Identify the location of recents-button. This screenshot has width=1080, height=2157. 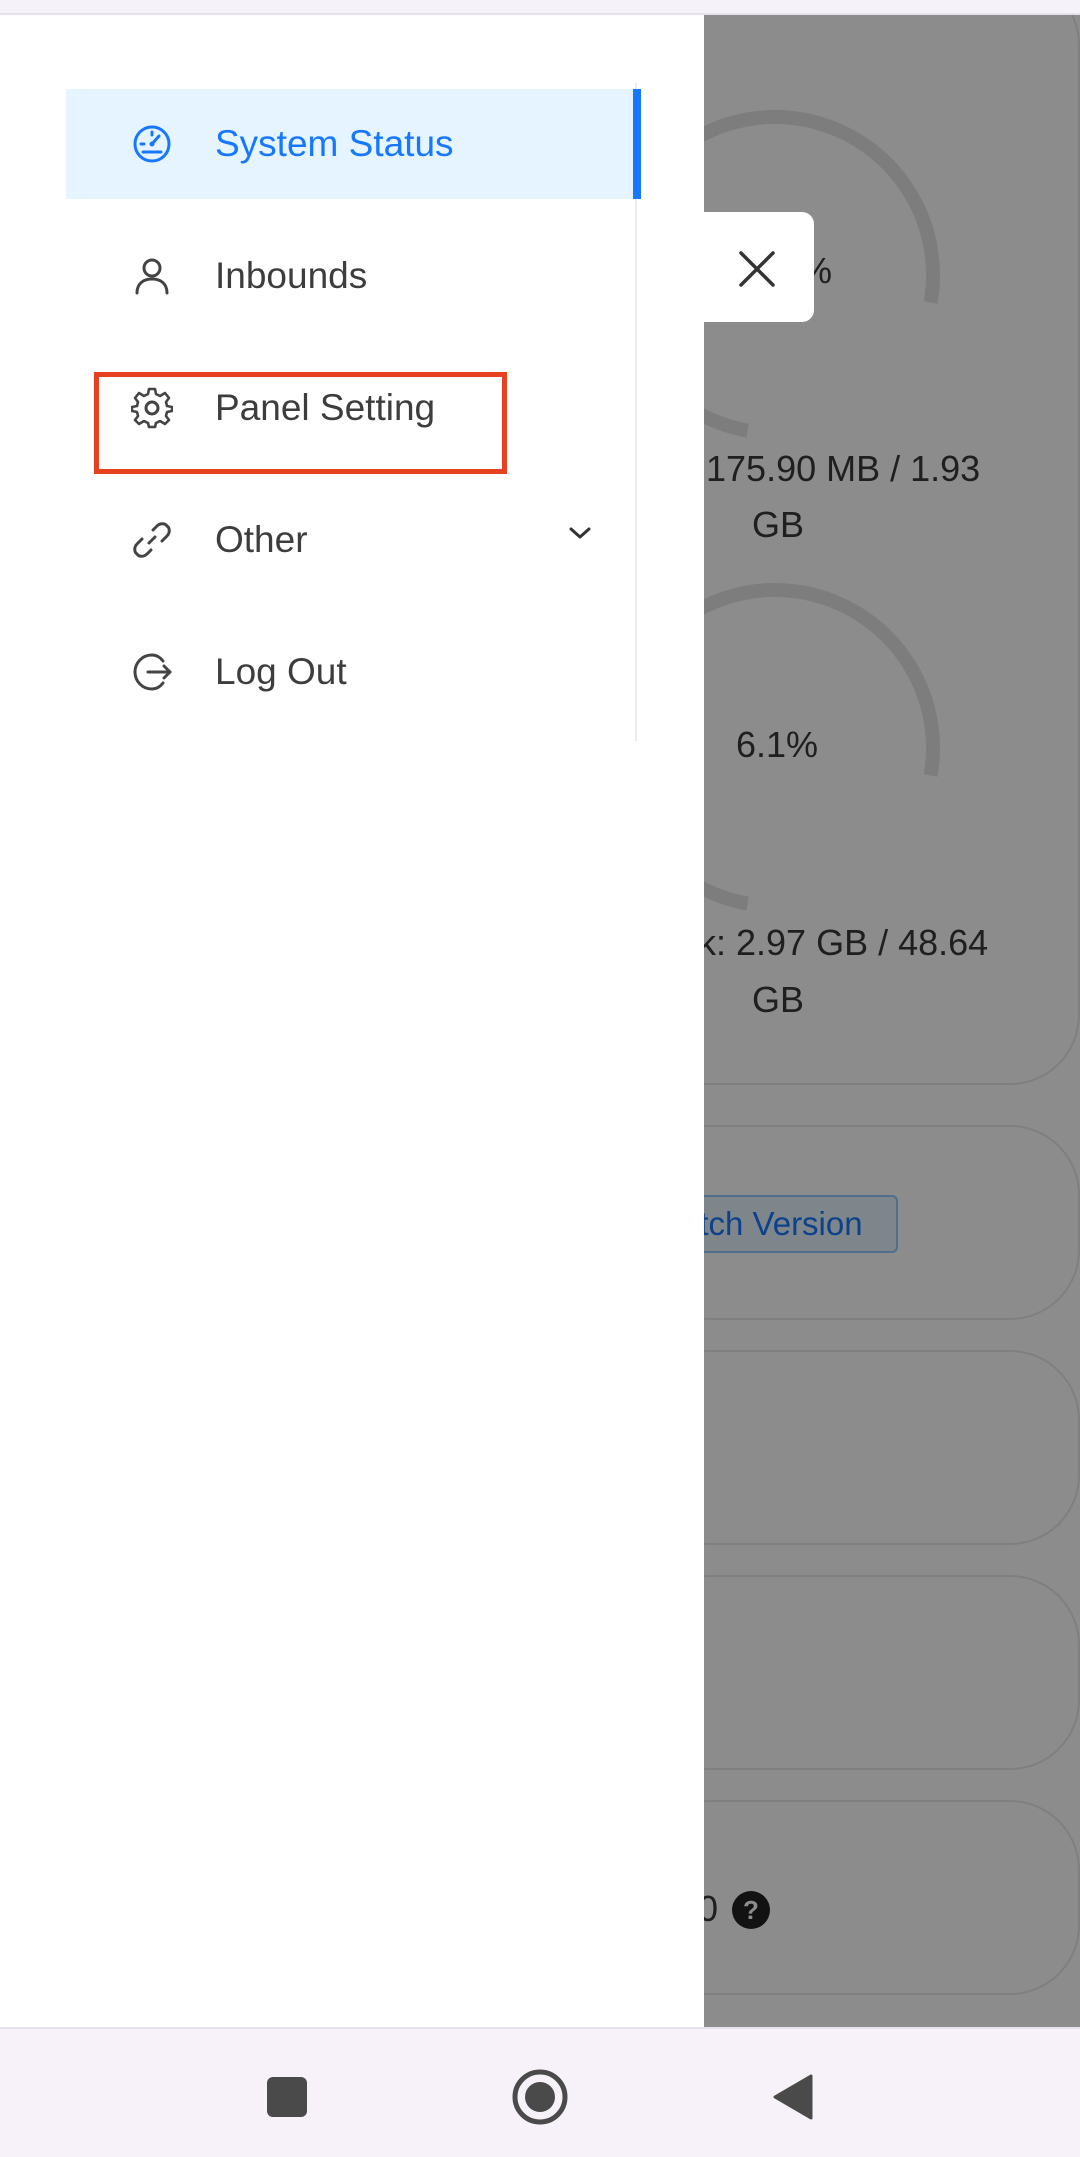
(287, 2097).